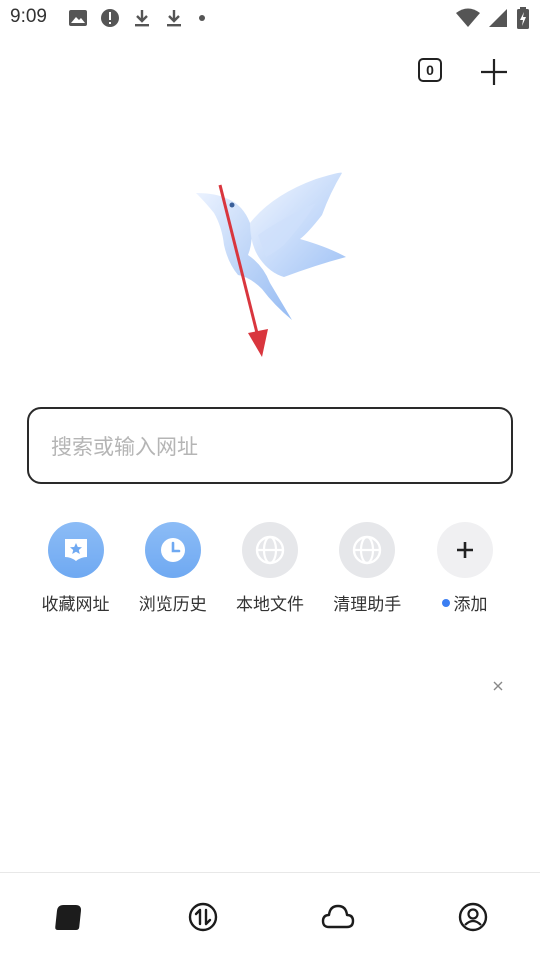 This screenshot has width=540, height=961. I want to click on shortcut-history: 浏览历史, so click(172, 568).